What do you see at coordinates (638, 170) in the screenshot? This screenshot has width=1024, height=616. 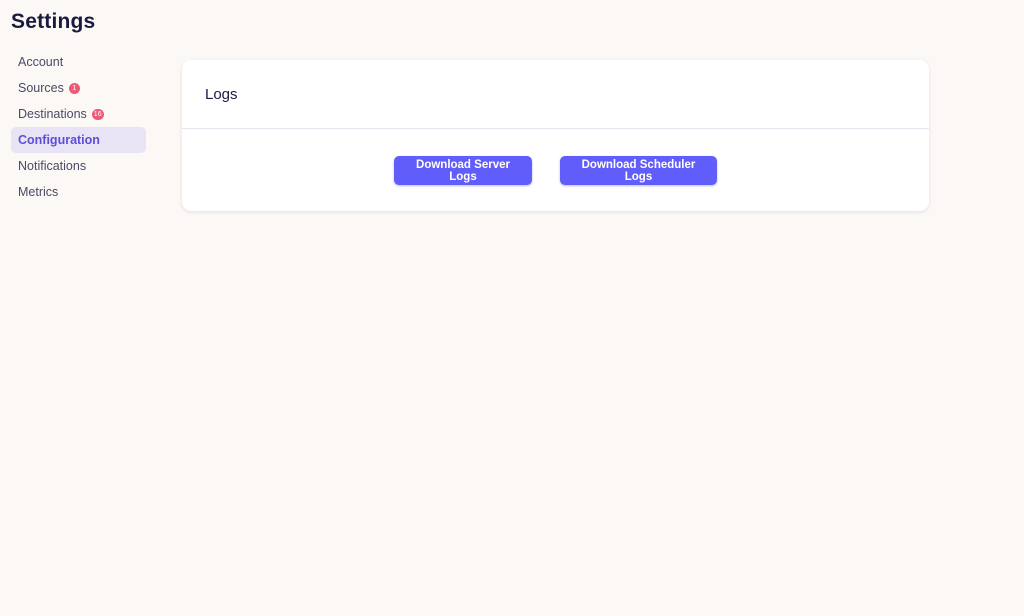 I see `download-scheduler-logs-button: Download Scheduler Logs` at bounding box center [638, 170].